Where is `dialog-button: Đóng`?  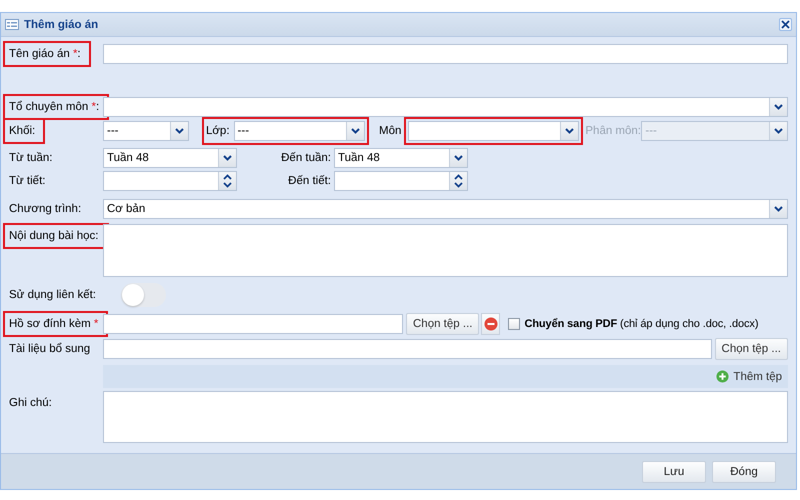 dialog-button: Đóng is located at coordinates (744, 471).